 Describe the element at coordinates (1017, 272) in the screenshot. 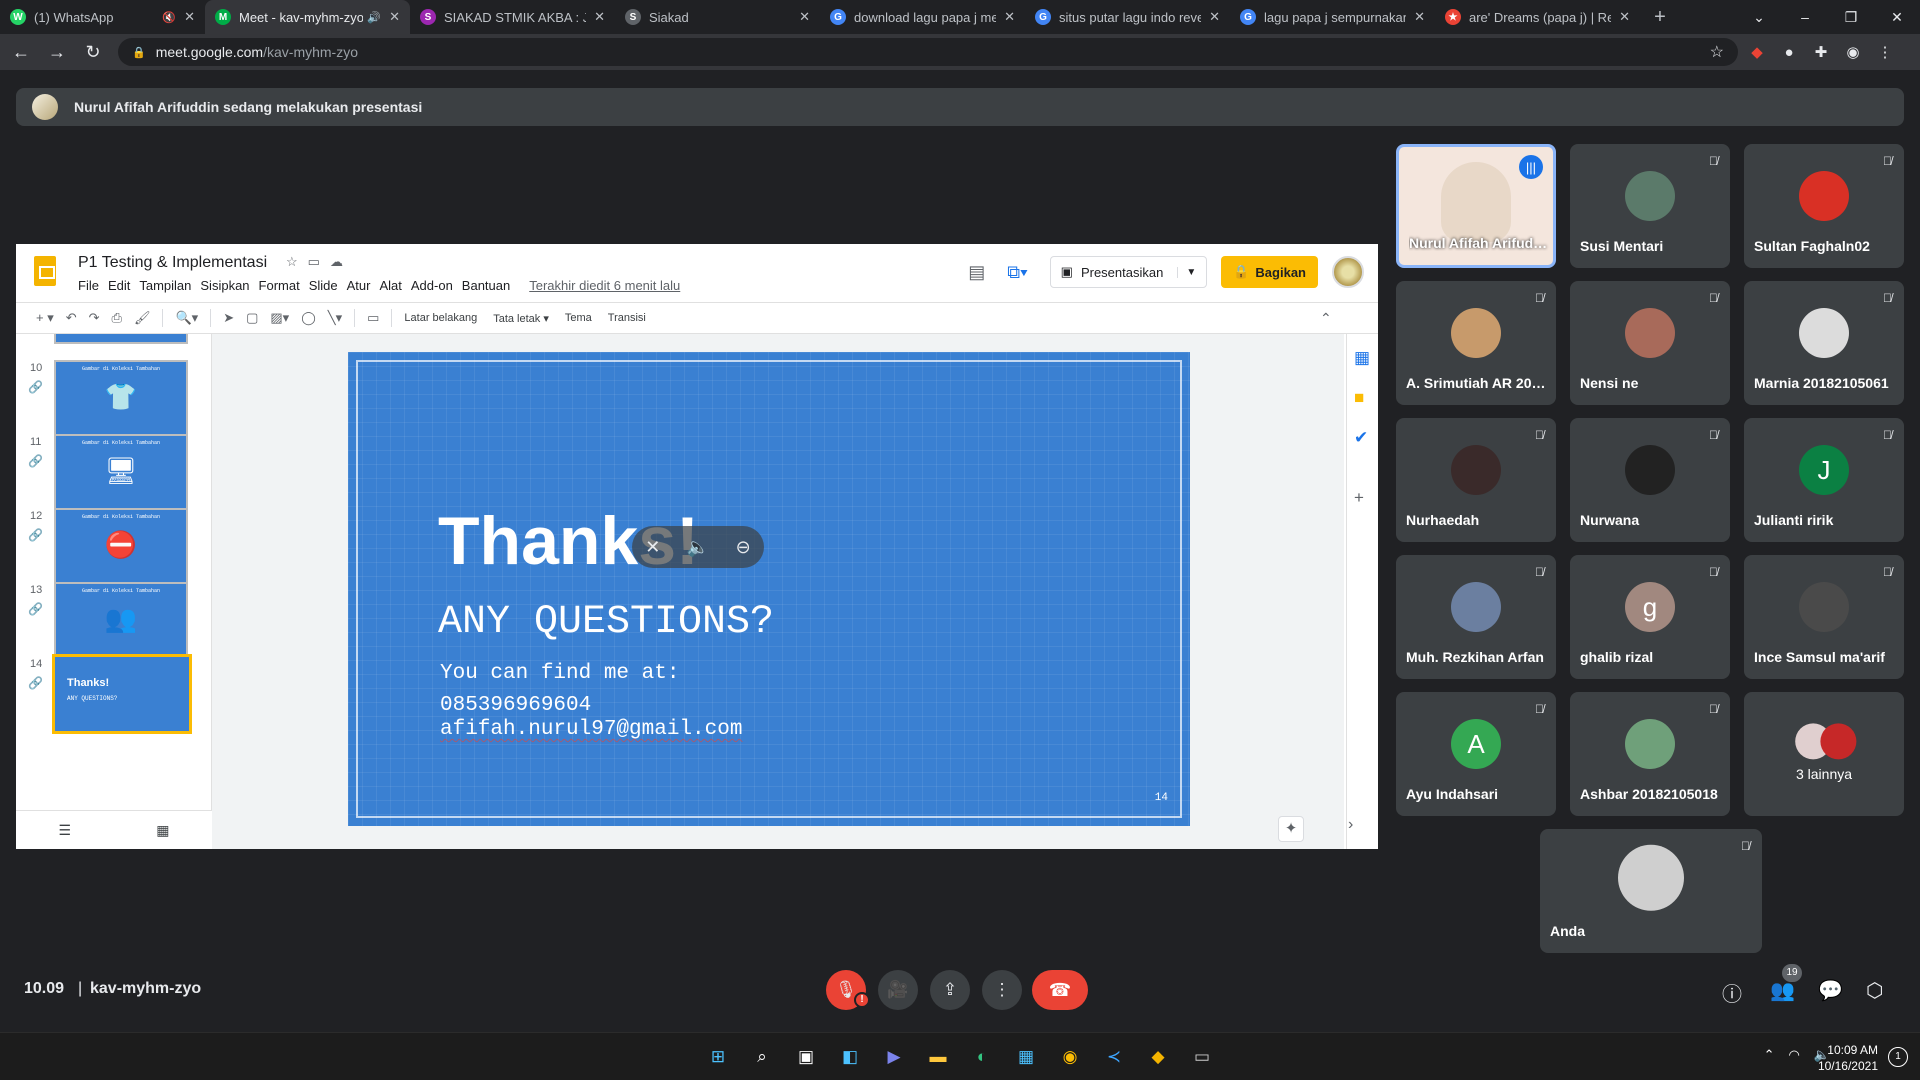

I see `meet-share-icon: ⧉▾` at that location.